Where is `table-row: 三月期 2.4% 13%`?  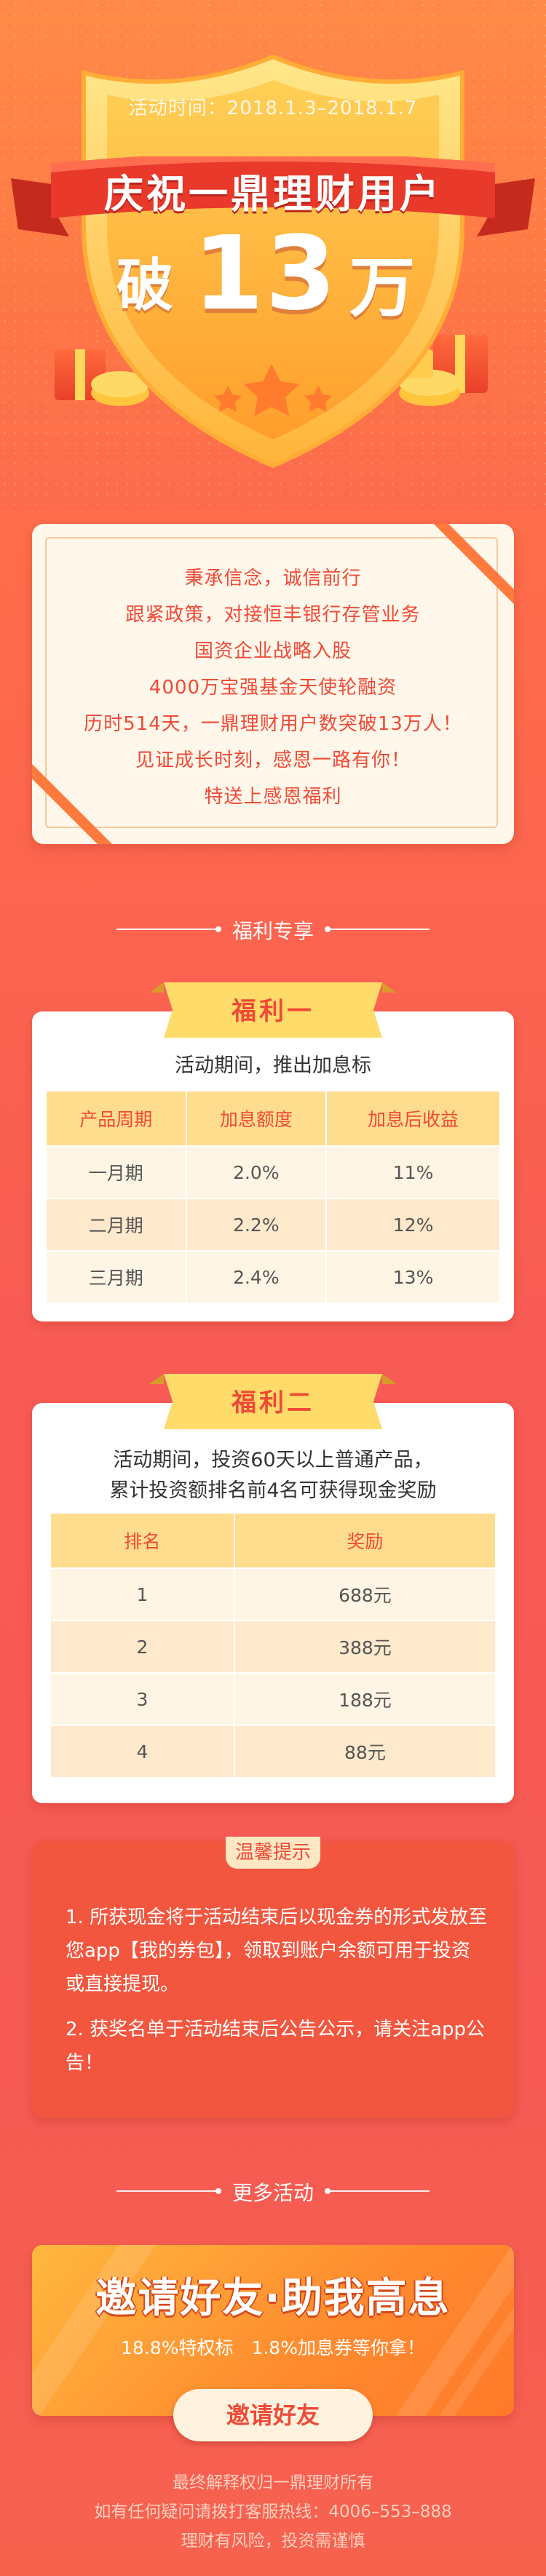
table-row: 三月期 2.4% 13% is located at coordinates (273, 1277).